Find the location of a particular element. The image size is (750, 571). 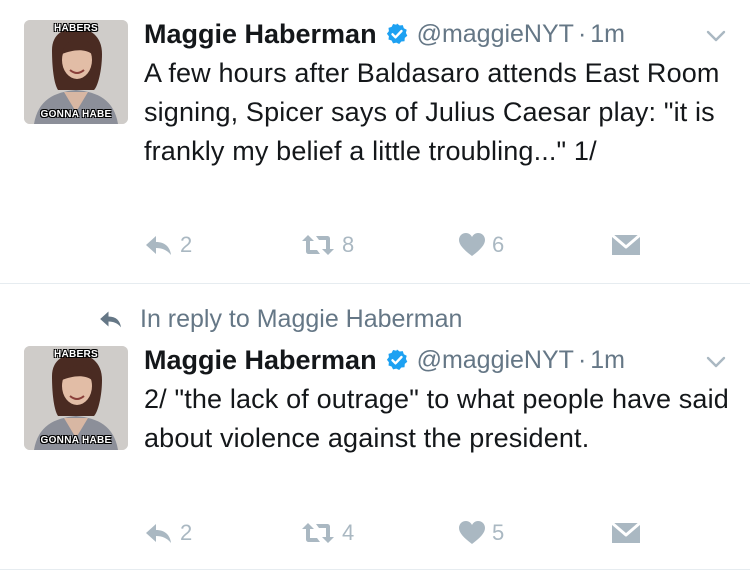

retweet-count: 4 is located at coordinates (348, 532).